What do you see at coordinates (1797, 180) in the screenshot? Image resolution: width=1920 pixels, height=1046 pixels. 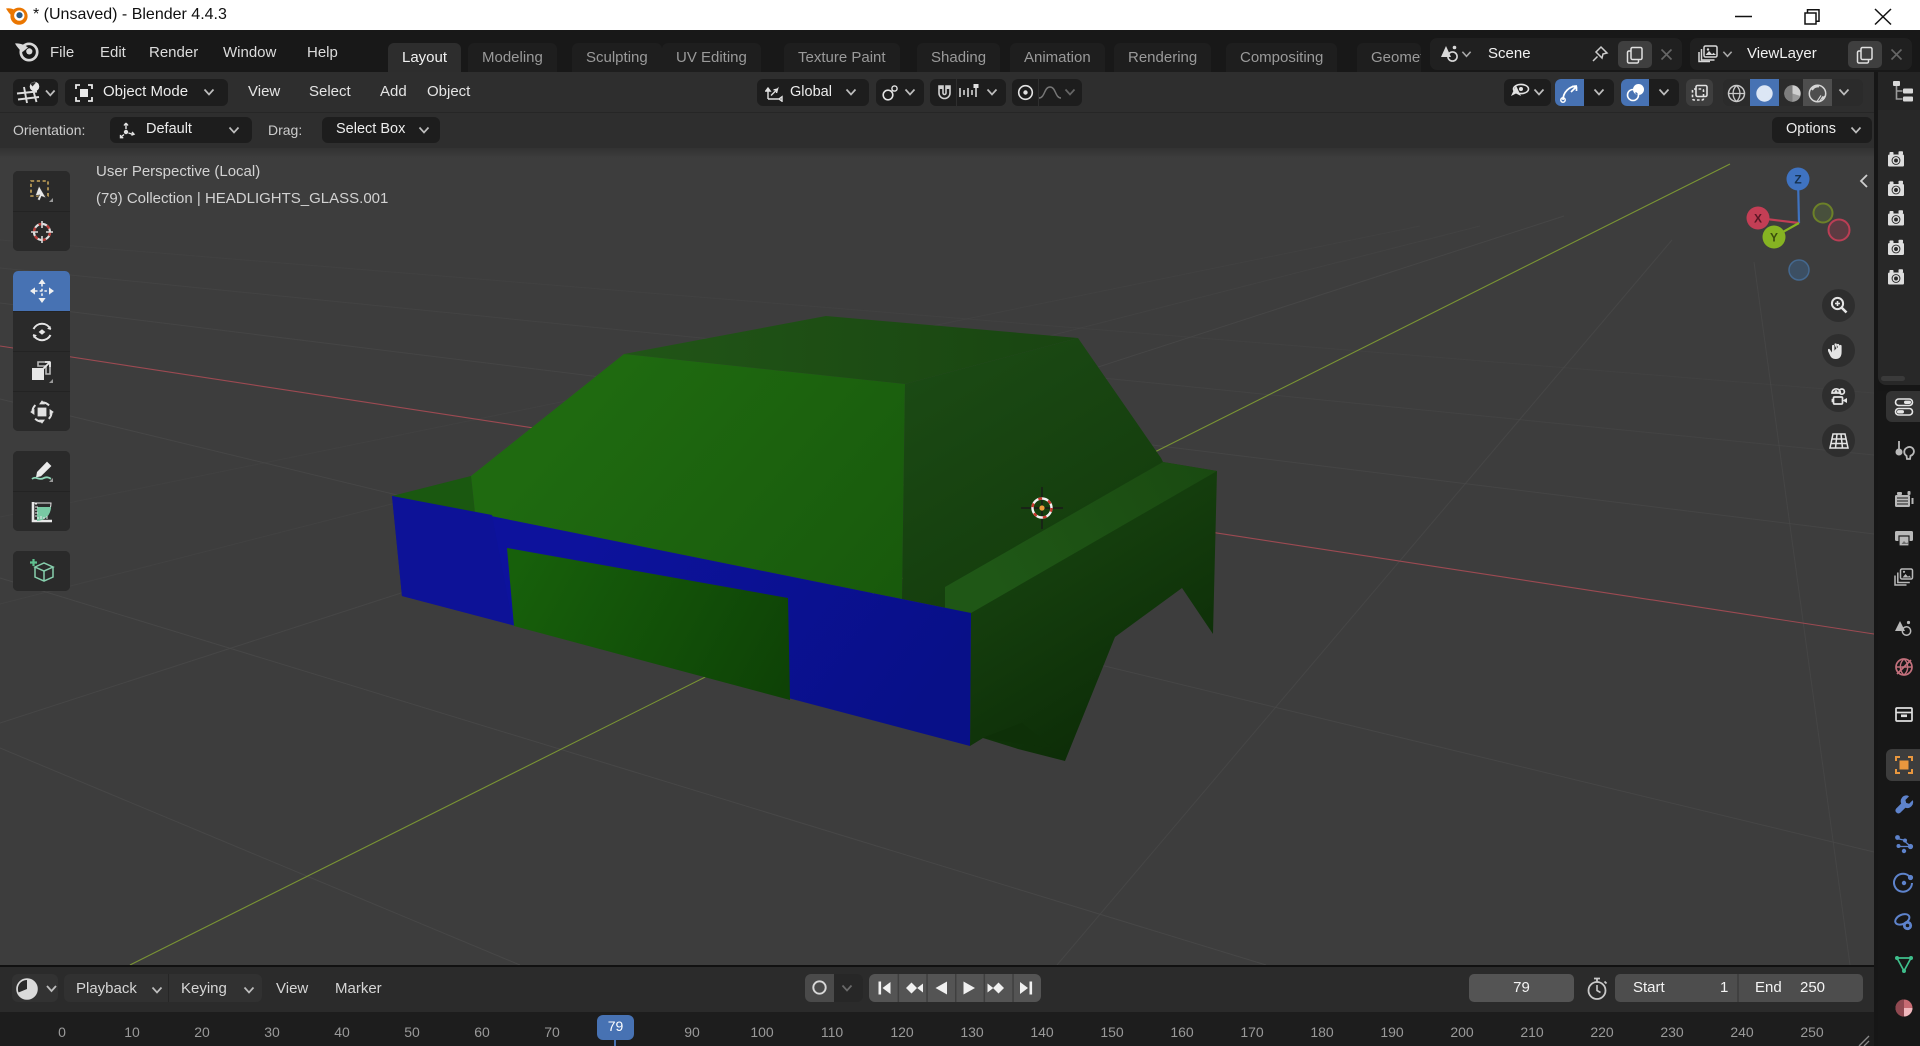 I see `svg-text: Z` at bounding box center [1797, 180].